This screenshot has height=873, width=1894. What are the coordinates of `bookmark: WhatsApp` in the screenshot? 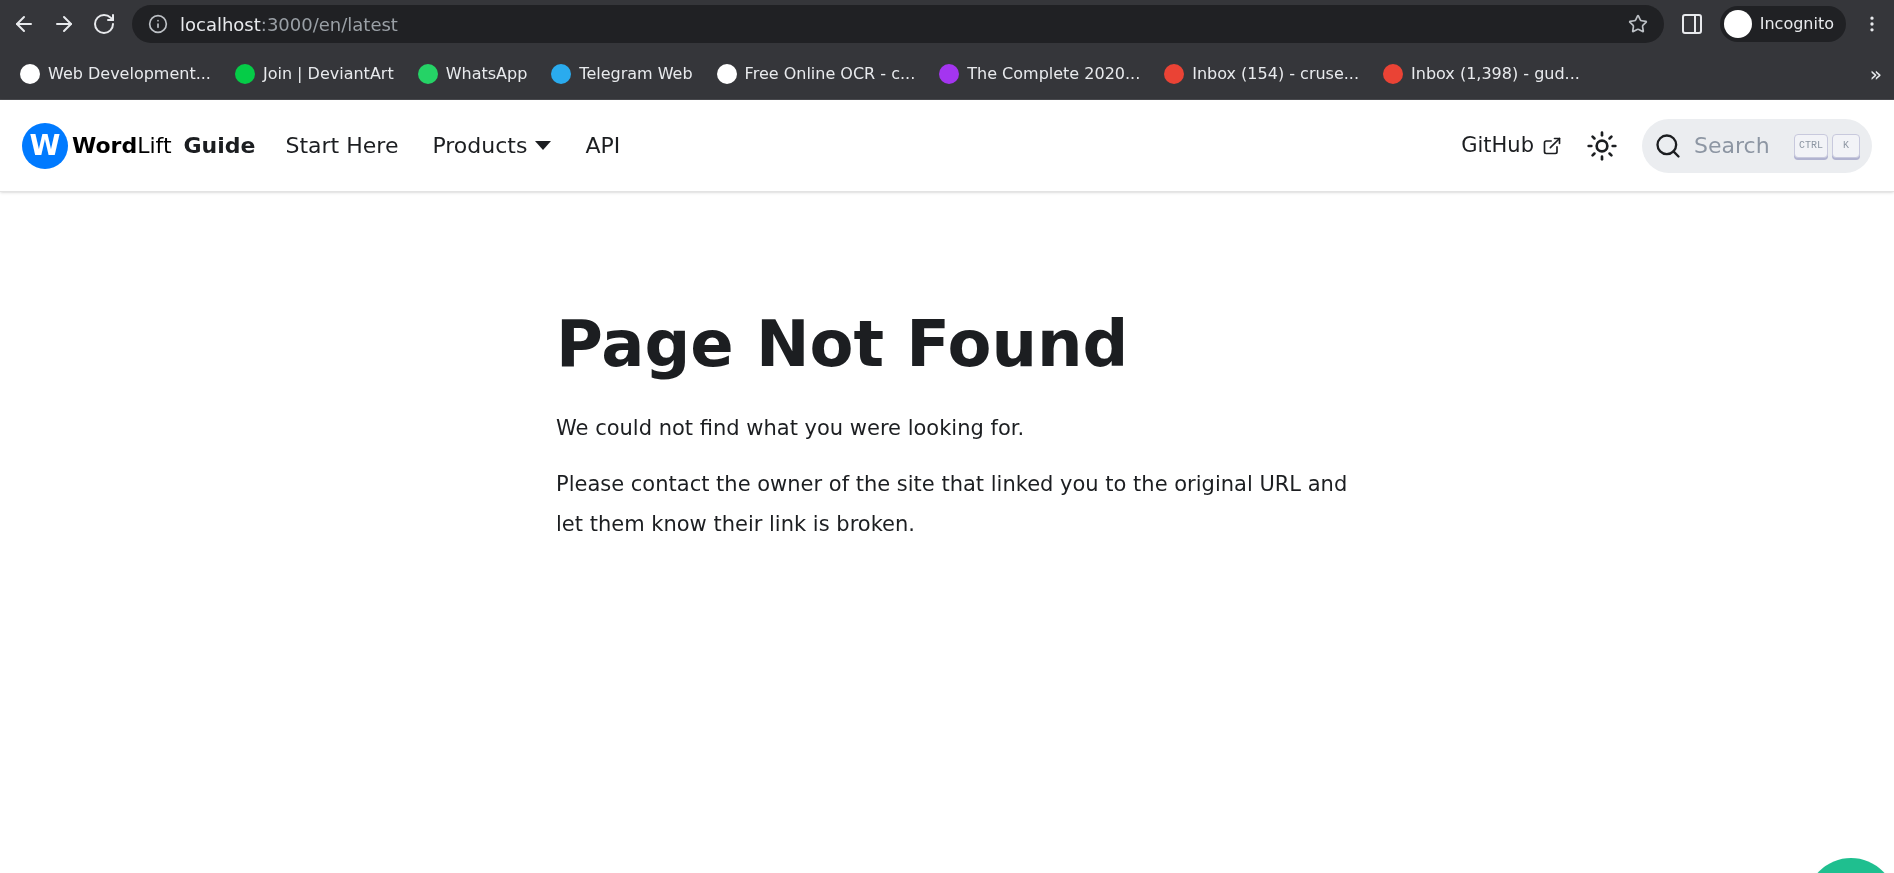 It's located at (472, 73).